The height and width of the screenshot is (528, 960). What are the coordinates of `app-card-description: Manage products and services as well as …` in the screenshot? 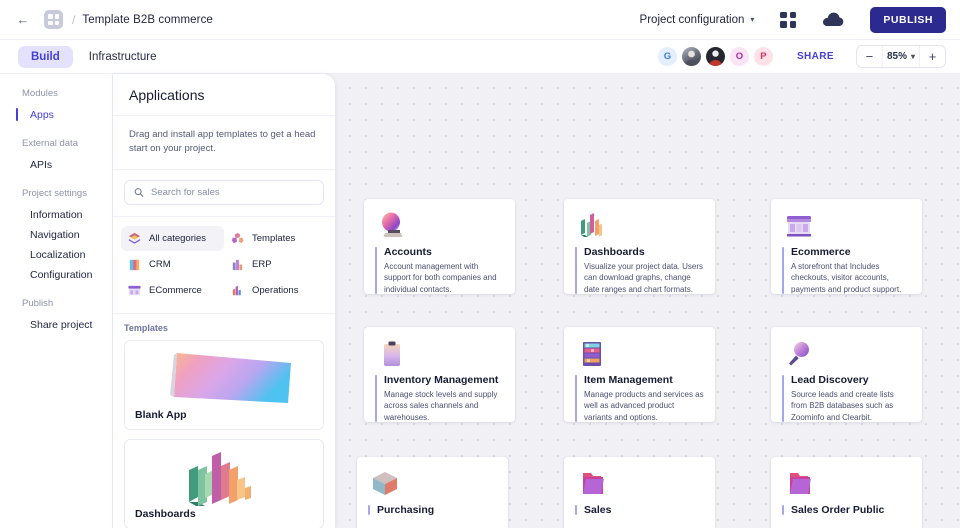 It's located at (644, 406).